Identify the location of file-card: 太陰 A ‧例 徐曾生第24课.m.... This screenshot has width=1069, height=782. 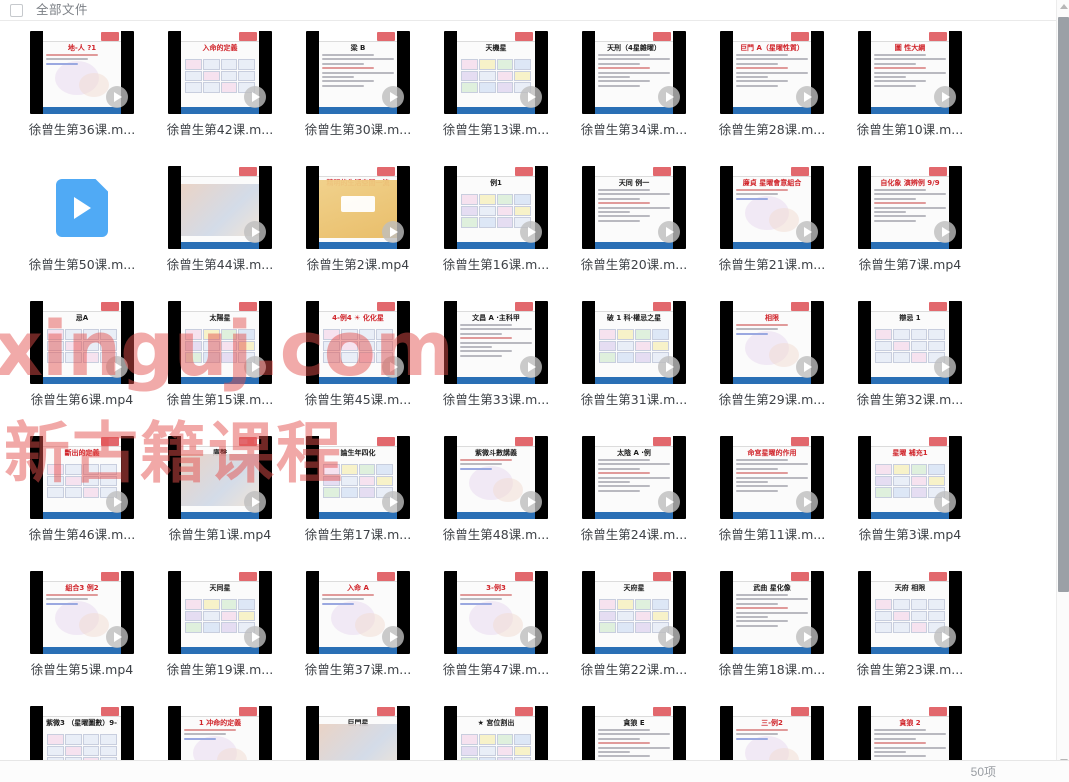
(634, 503).